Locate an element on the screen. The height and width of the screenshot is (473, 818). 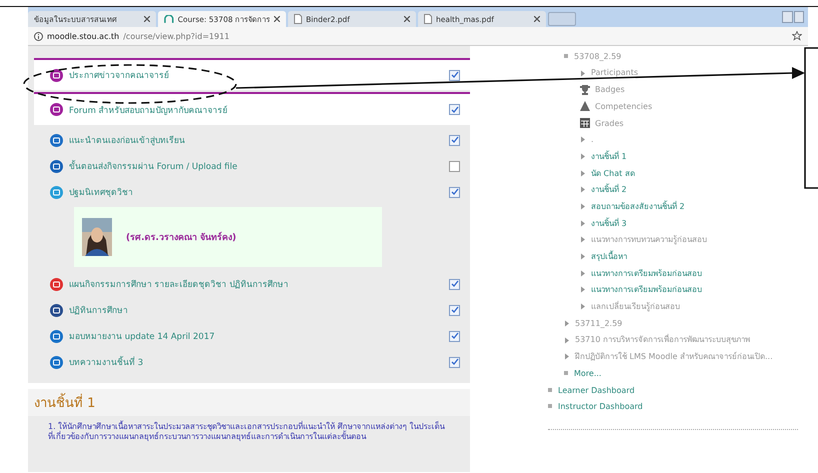
nav-item: Grades is located at coordinates (609, 123).